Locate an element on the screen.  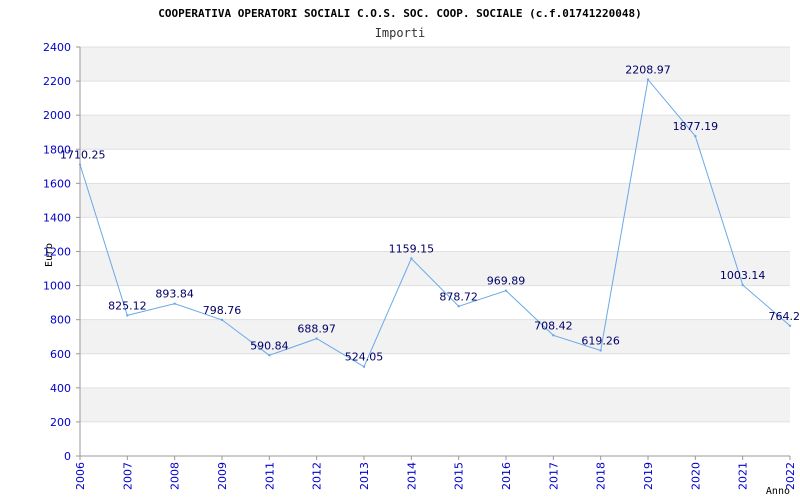
y-tick-label: 400 is located at coordinates (60, 388).